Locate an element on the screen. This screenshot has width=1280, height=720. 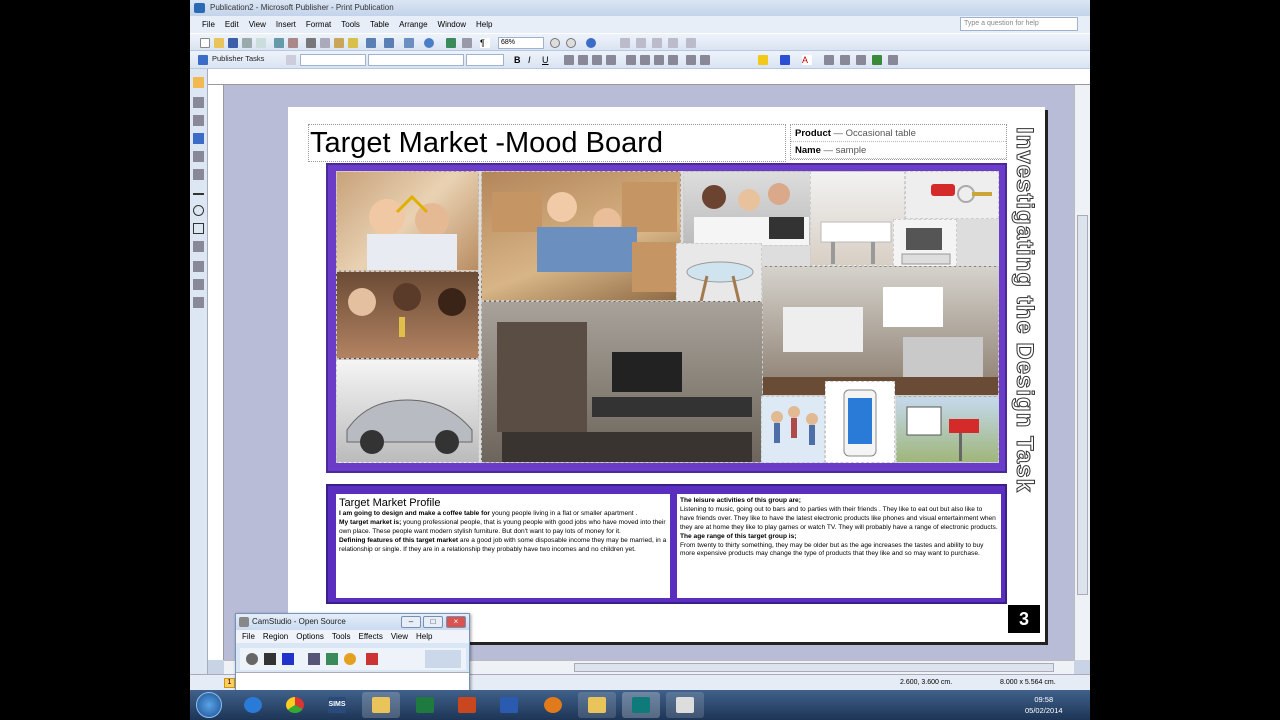
line-style-icon is located at coordinates (829, 60).